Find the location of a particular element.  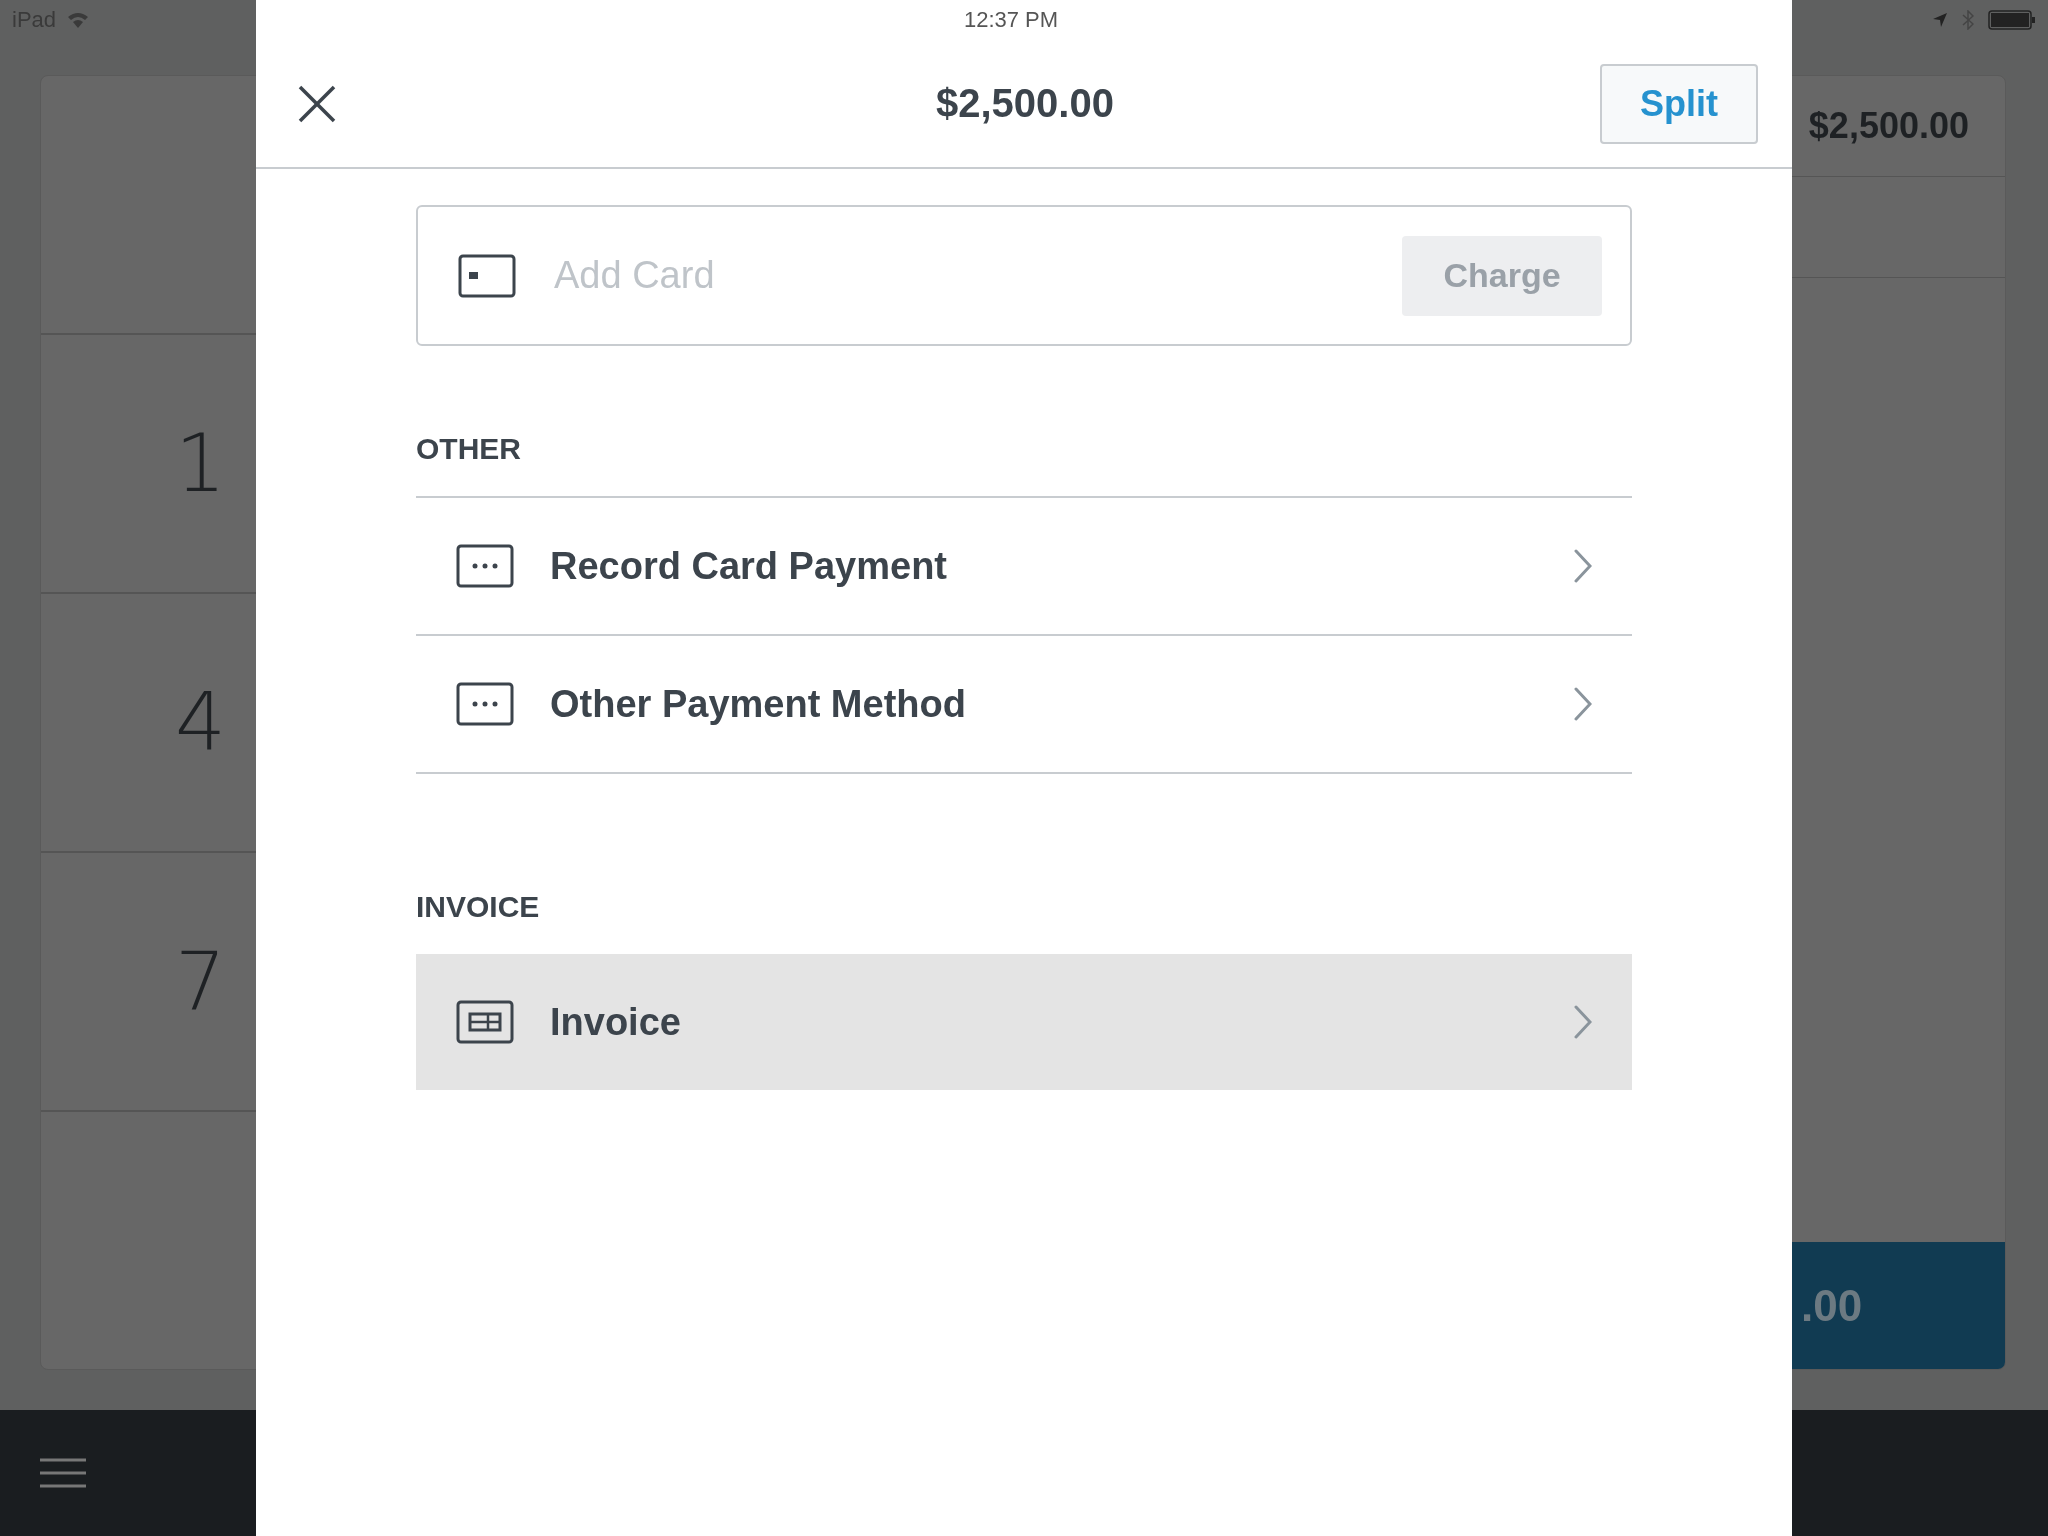

invoice-icon is located at coordinates (485, 1022).